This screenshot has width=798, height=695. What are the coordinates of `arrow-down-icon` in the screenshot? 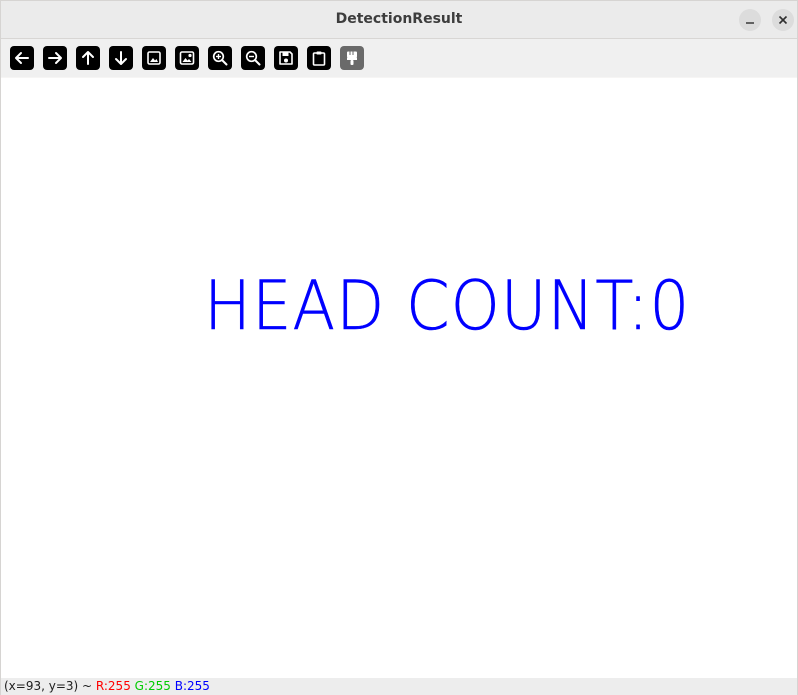 It's located at (121, 58).